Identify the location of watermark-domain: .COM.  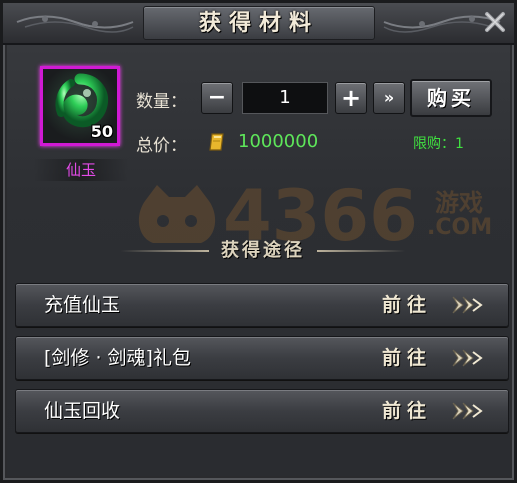
(460, 227).